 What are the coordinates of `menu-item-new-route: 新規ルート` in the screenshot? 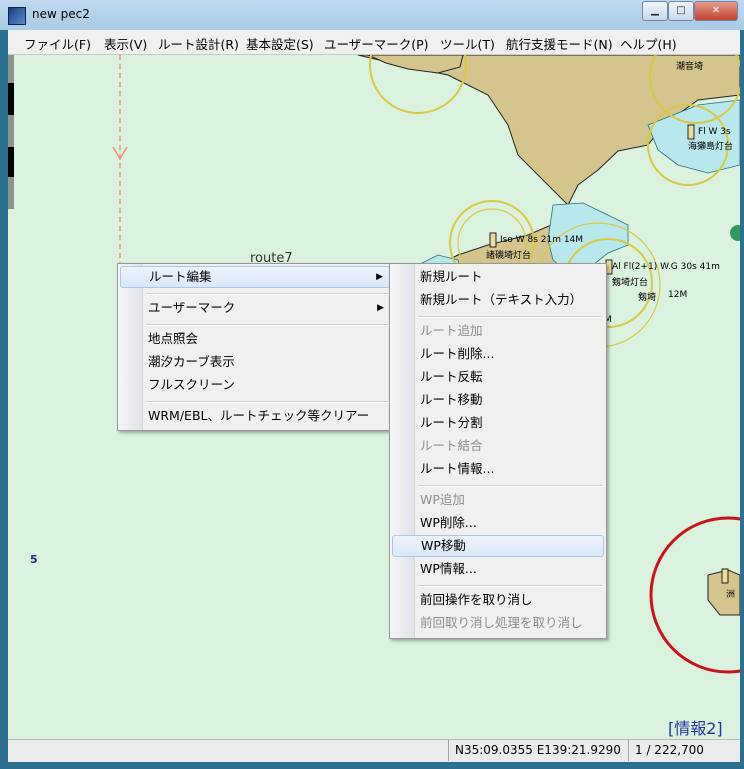 It's located at (498, 277).